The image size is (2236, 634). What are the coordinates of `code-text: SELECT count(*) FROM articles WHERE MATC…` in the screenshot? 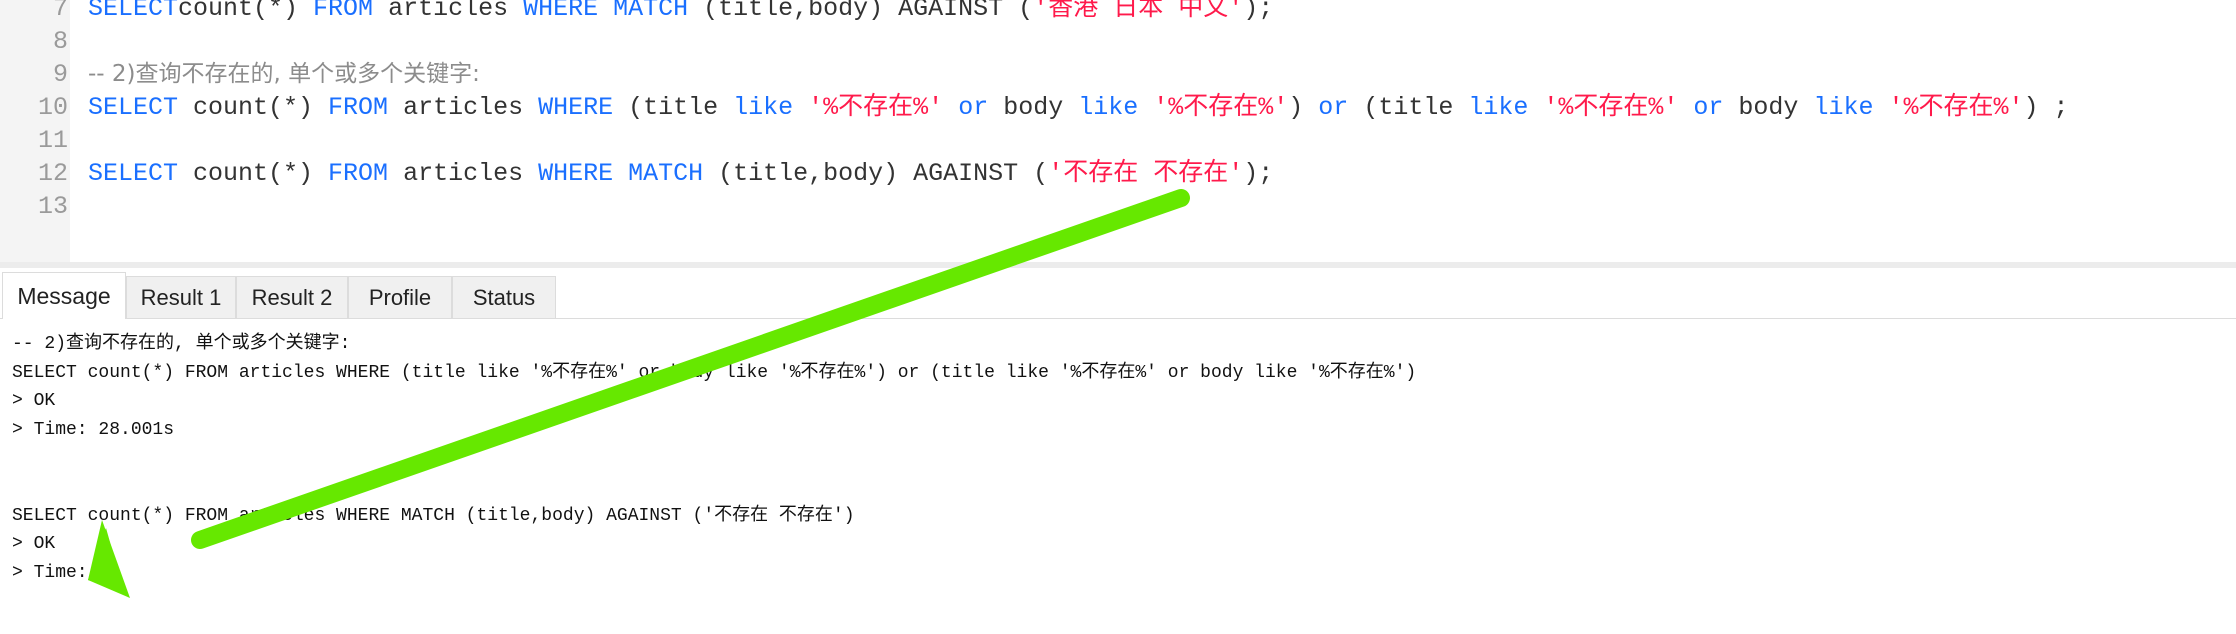 It's located at (680, 173).